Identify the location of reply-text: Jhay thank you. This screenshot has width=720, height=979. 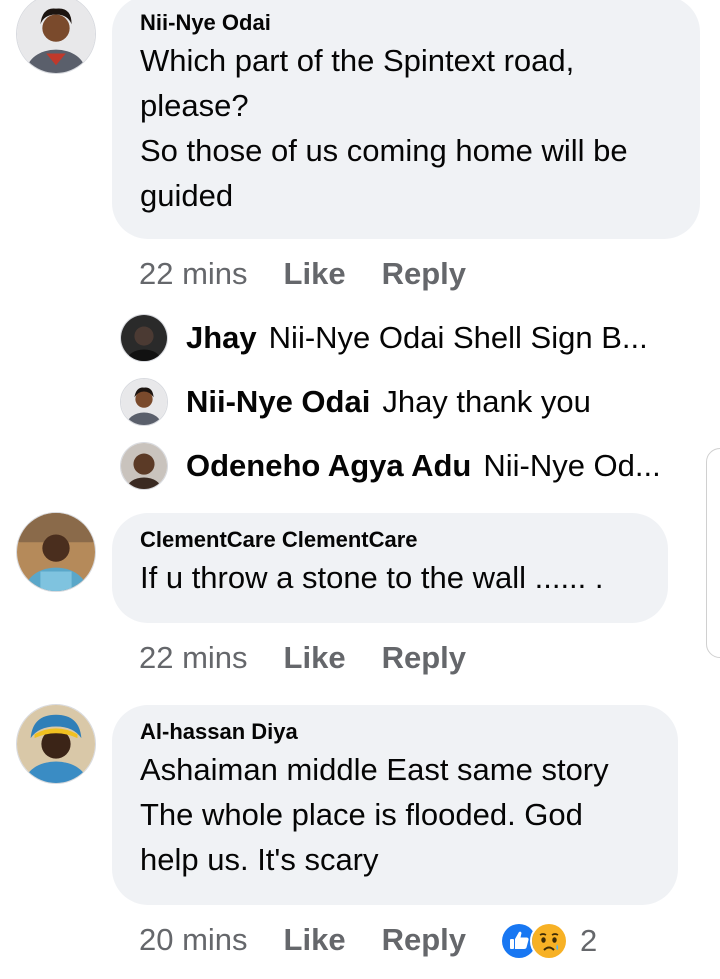
(486, 401).